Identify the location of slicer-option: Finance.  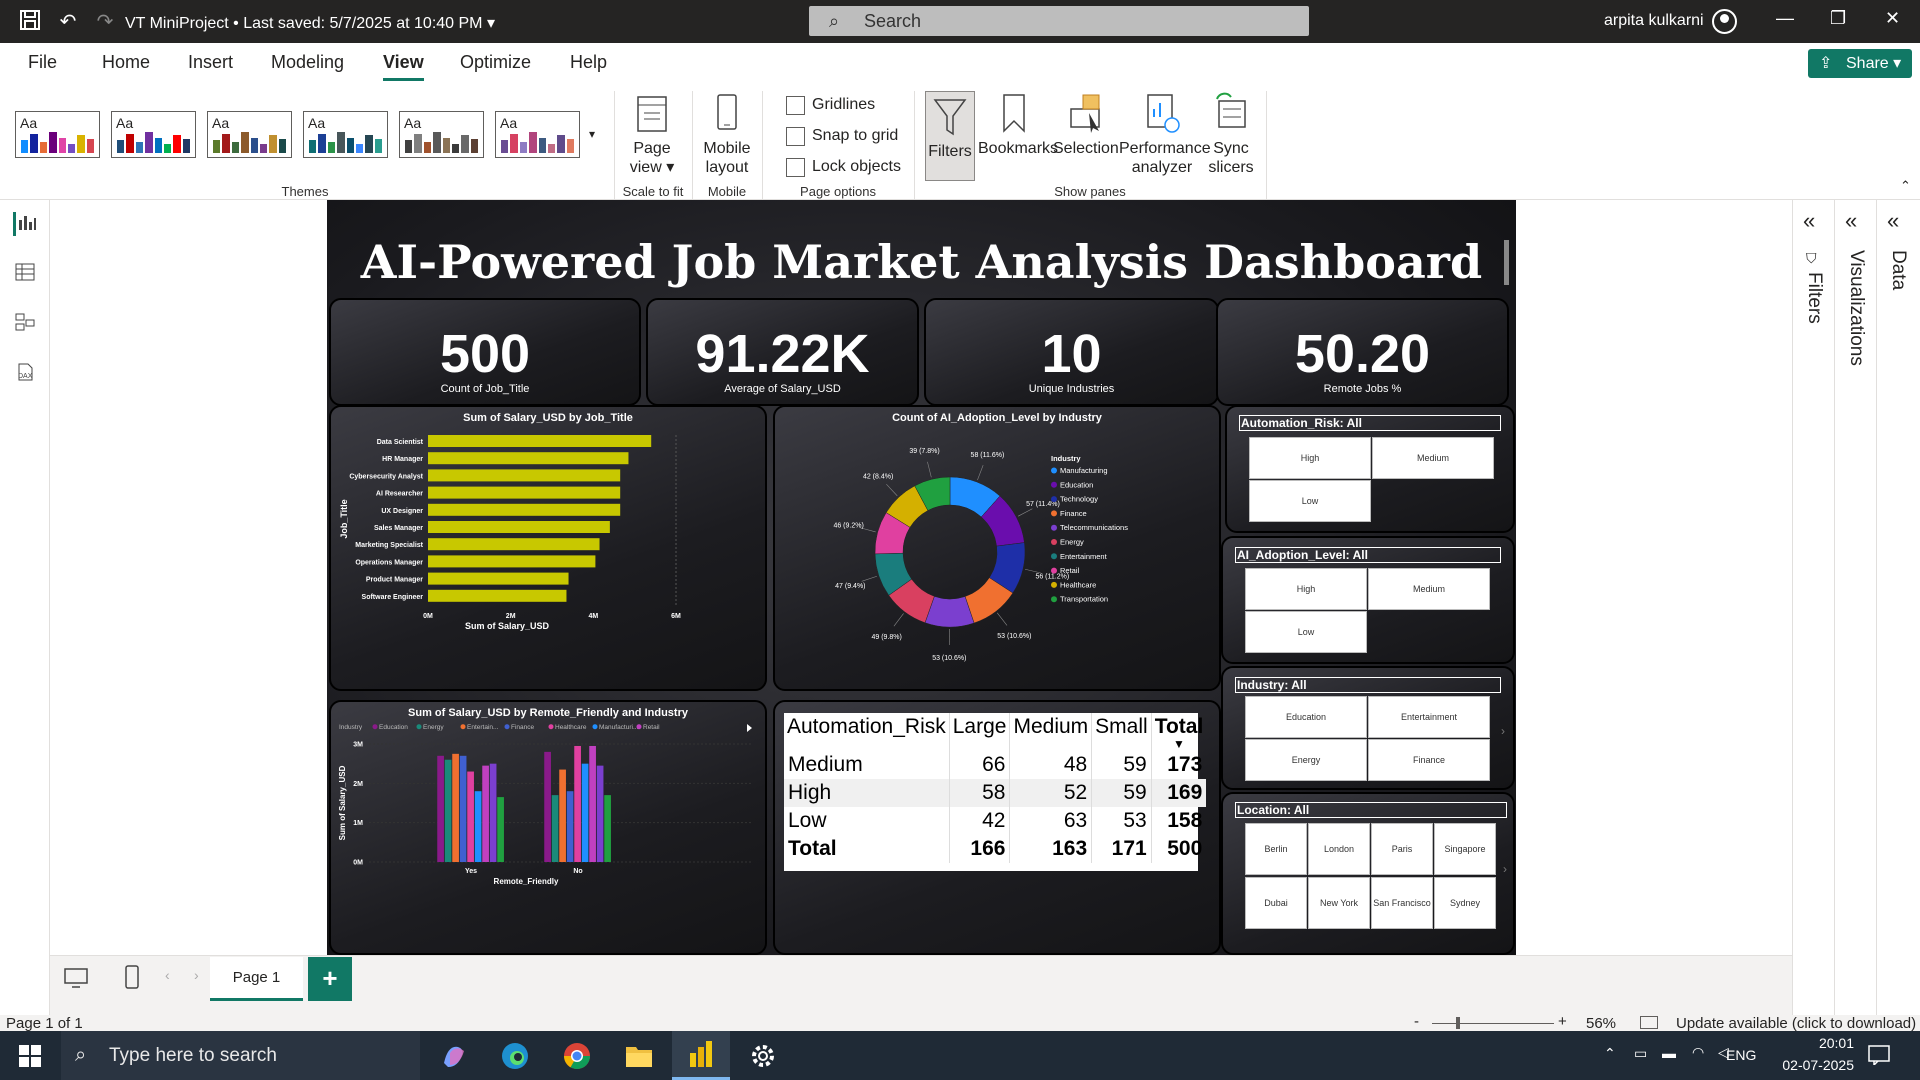
(1429, 760).